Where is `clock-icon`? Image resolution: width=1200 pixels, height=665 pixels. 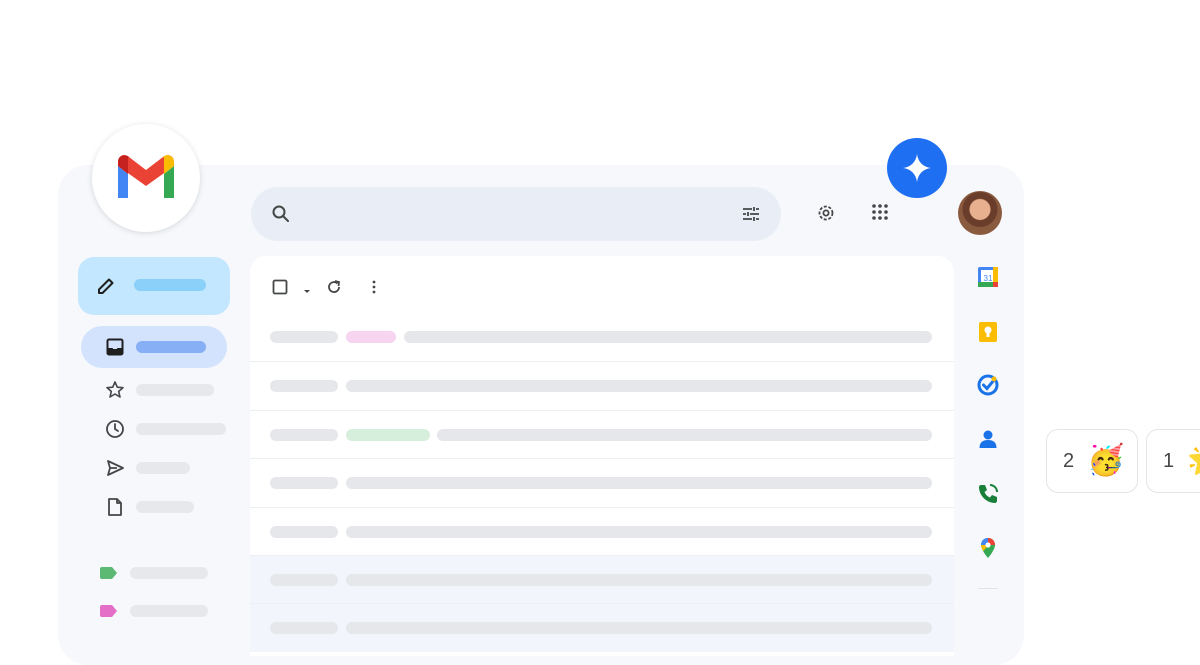
clock-icon is located at coordinates (115, 429).